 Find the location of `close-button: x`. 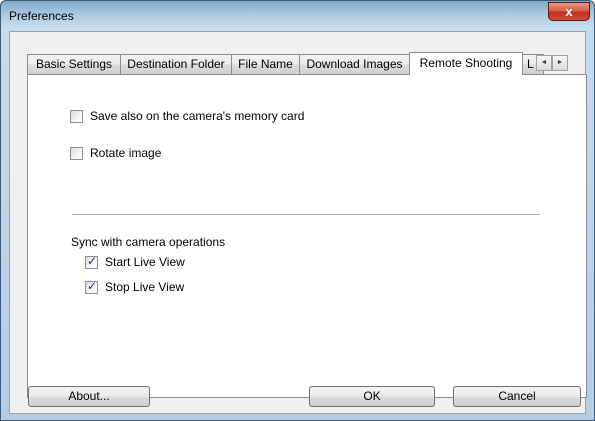

close-button: x is located at coordinates (569, 11).